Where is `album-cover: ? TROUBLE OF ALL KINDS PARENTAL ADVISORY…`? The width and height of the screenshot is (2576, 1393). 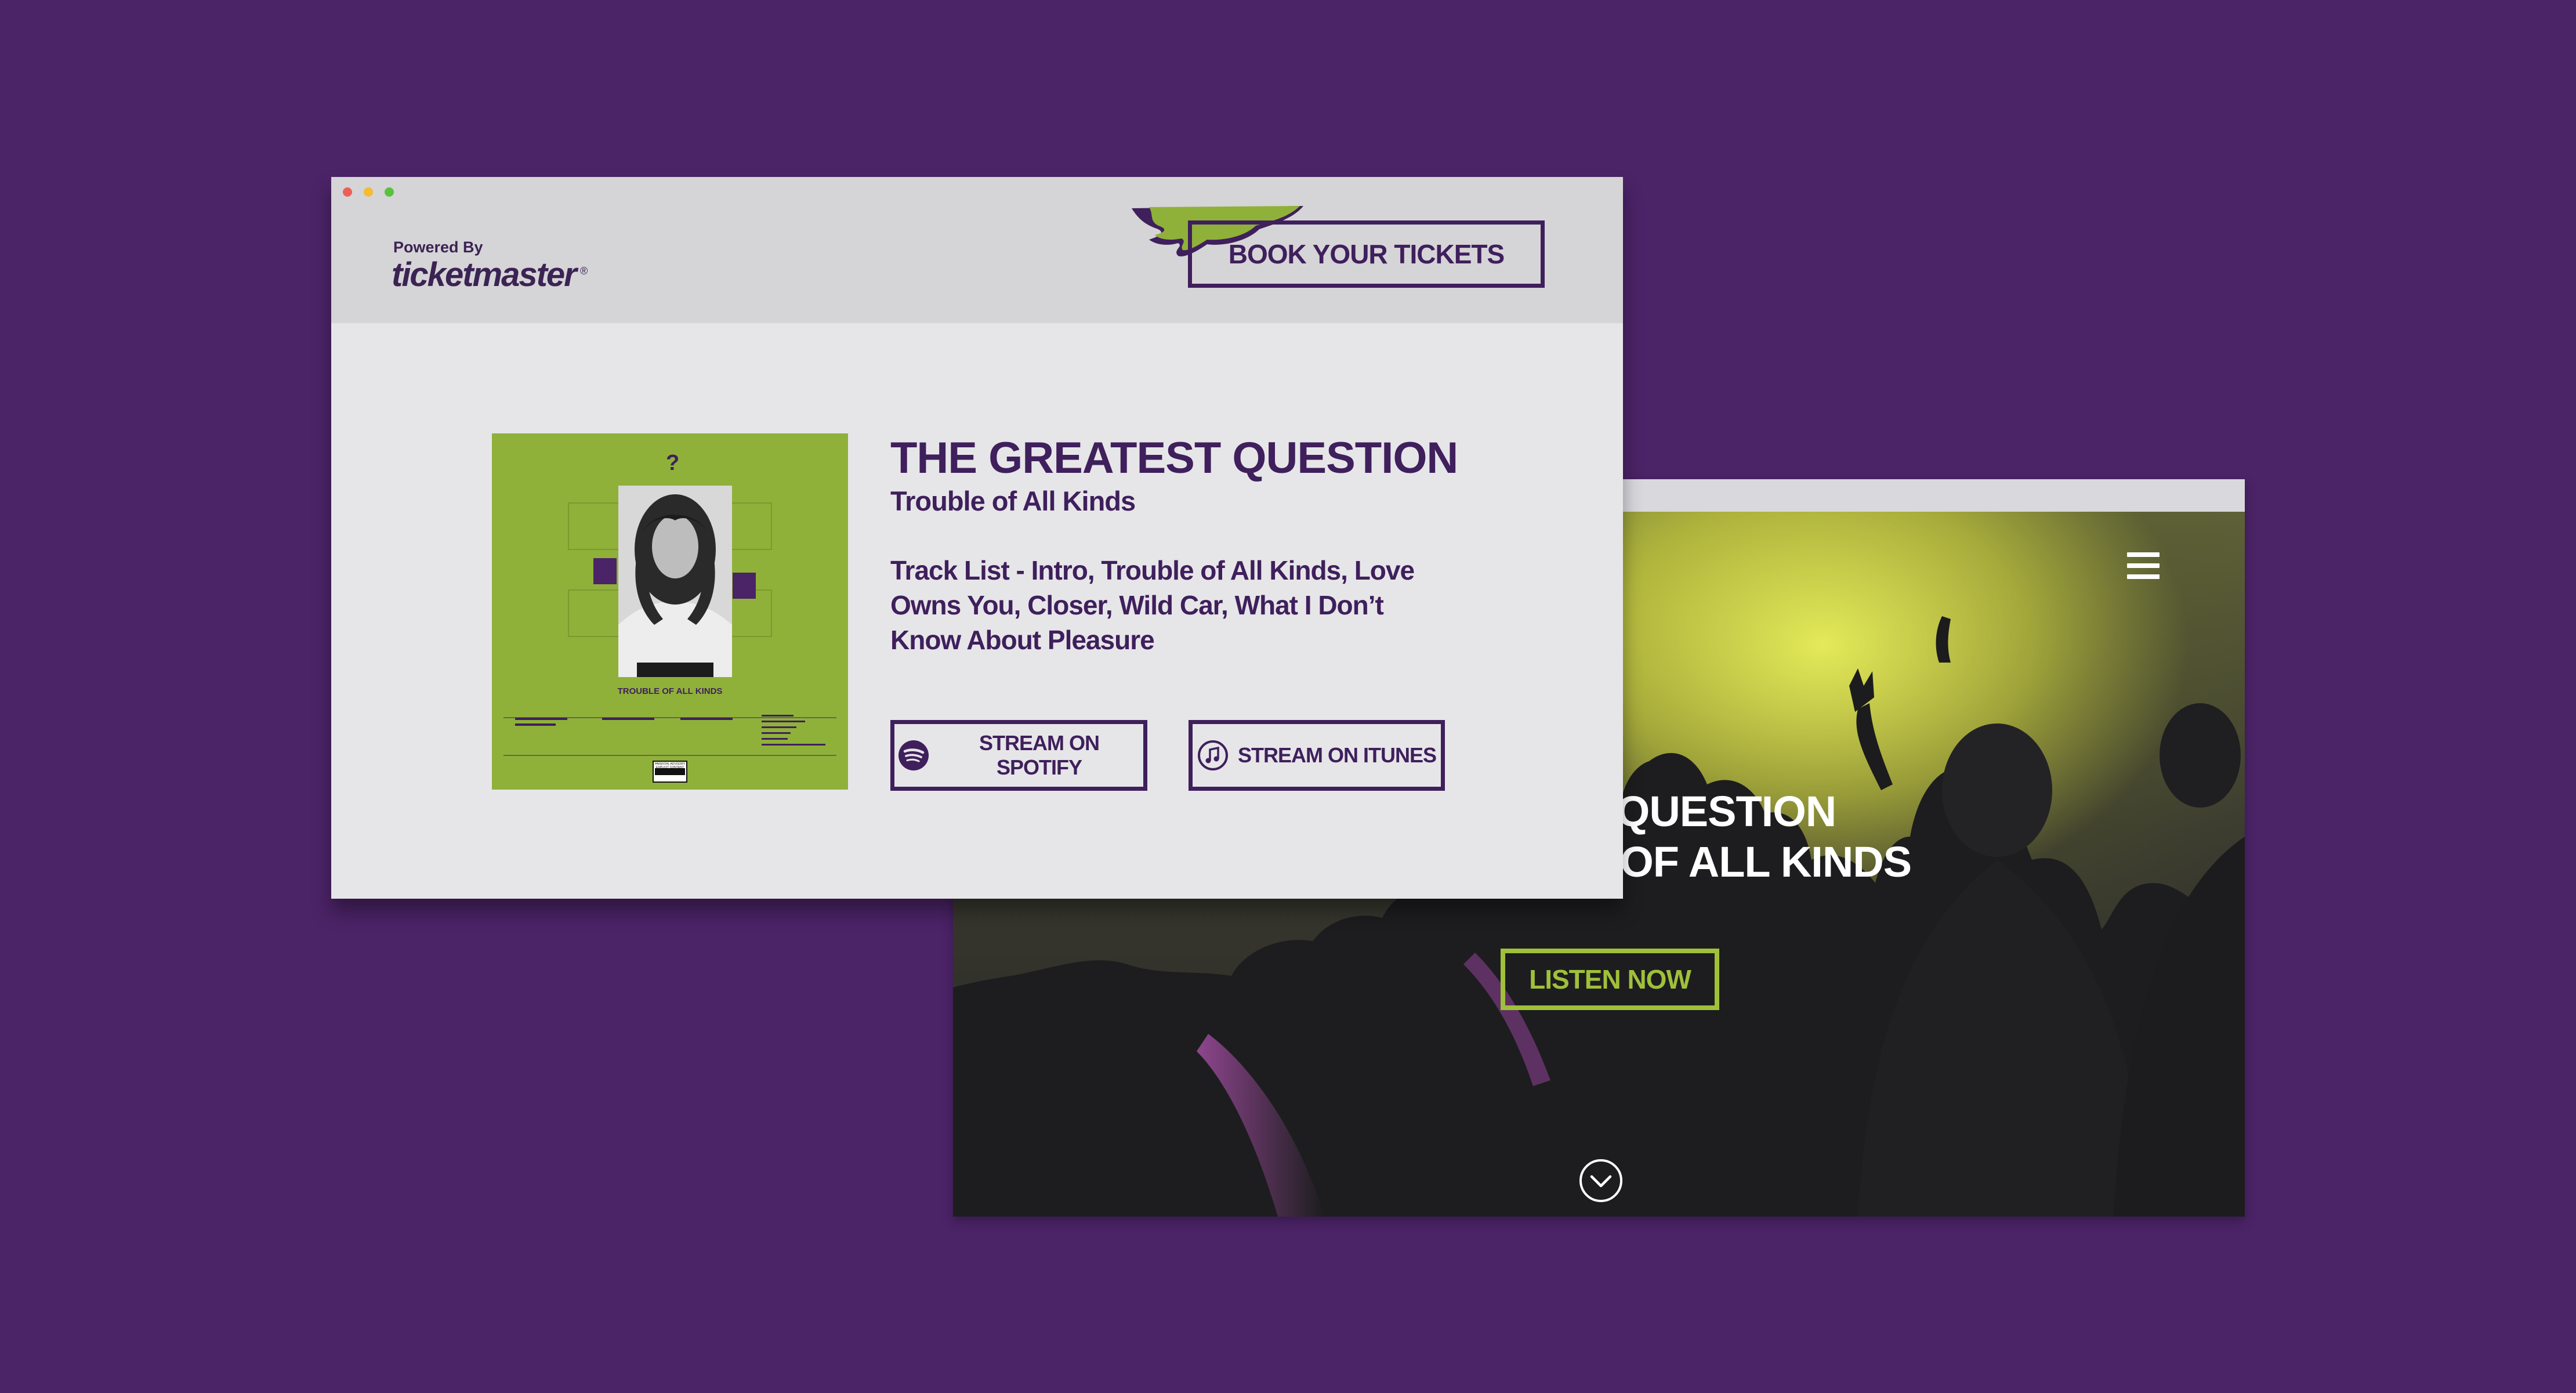
album-cover: ? TROUBLE OF ALL KINDS PARENTAL ADVISORY… is located at coordinates (670, 611).